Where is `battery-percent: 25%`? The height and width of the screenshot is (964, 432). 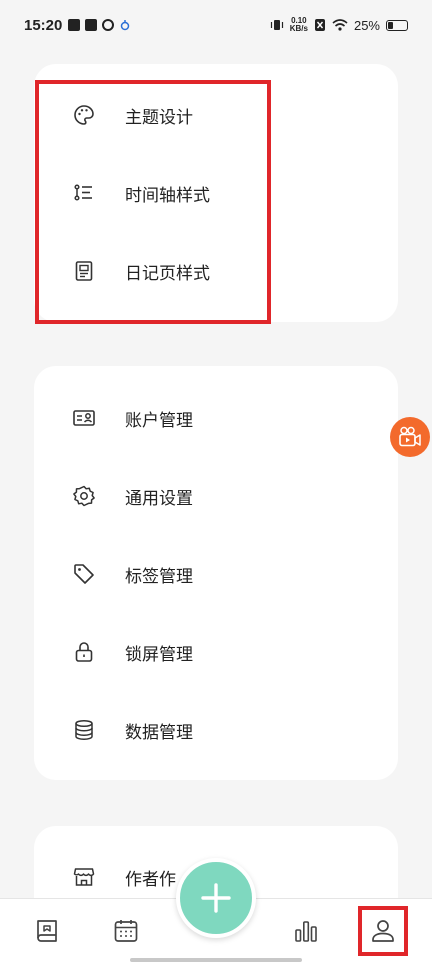 battery-percent: 25% is located at coordinates (366, 25).